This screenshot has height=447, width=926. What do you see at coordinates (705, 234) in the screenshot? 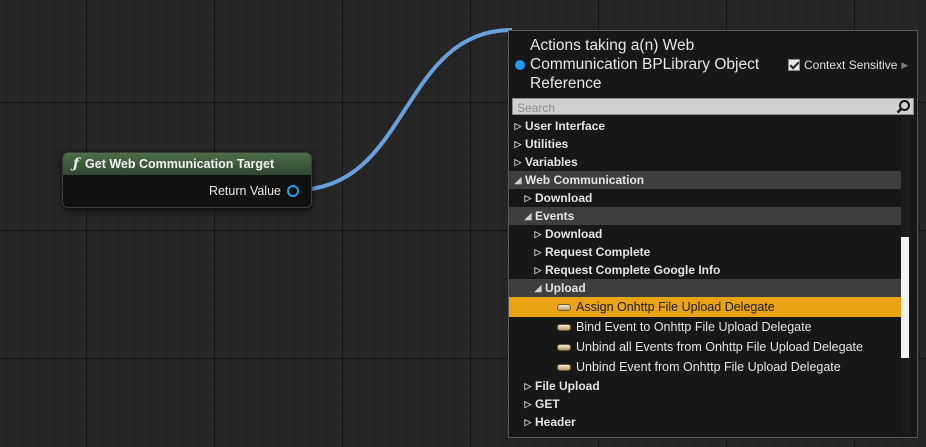
I see `category-events-download: ▷ Download` at bounding box center [705, 234].